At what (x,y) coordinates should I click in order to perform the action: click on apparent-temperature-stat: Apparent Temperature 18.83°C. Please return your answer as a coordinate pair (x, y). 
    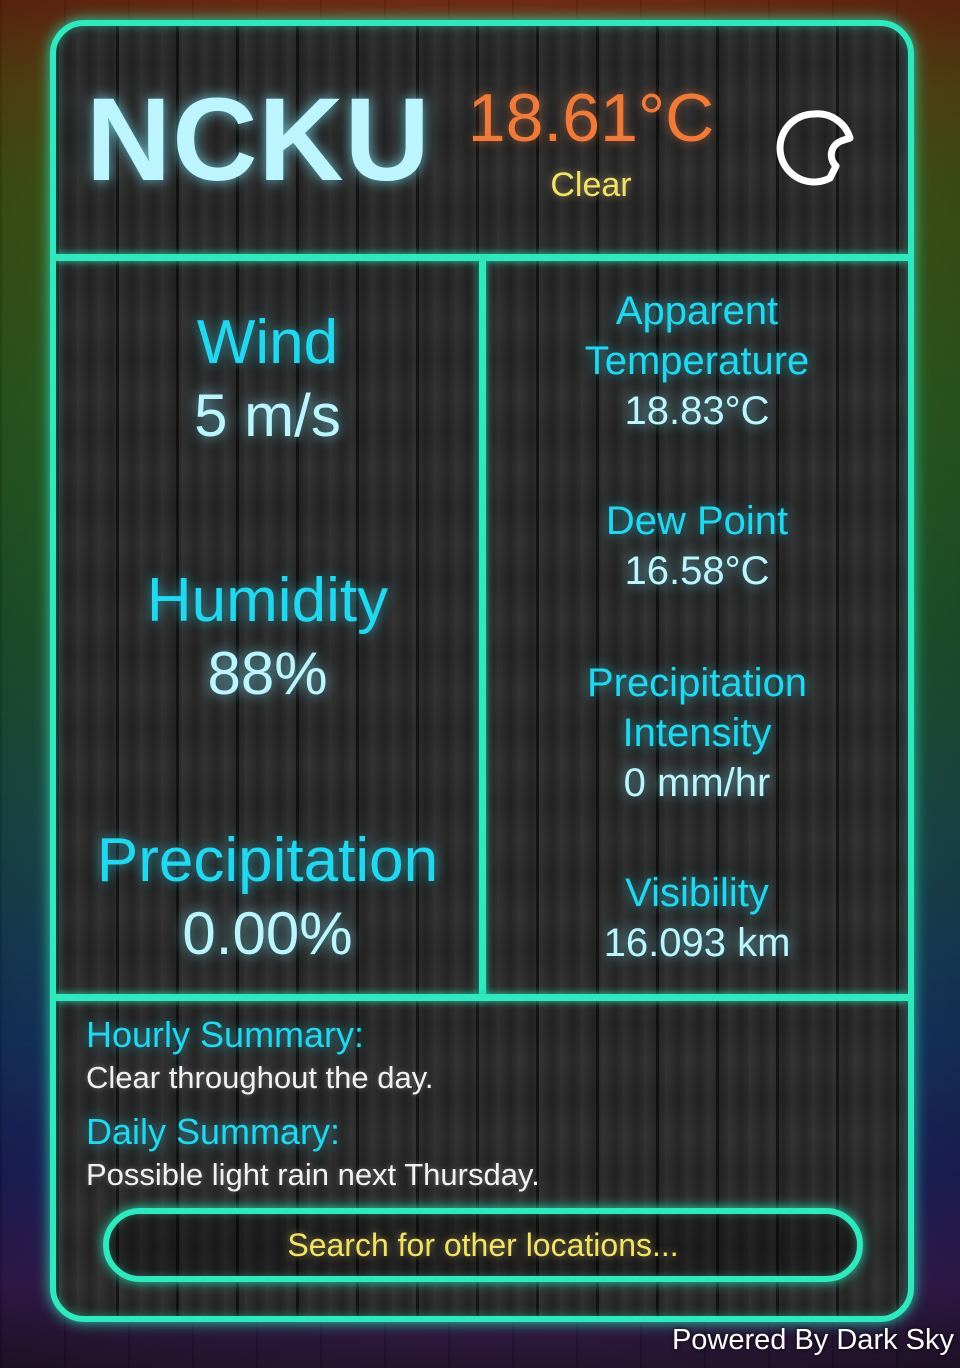
    Looking at the image, I should click on (697, 361).